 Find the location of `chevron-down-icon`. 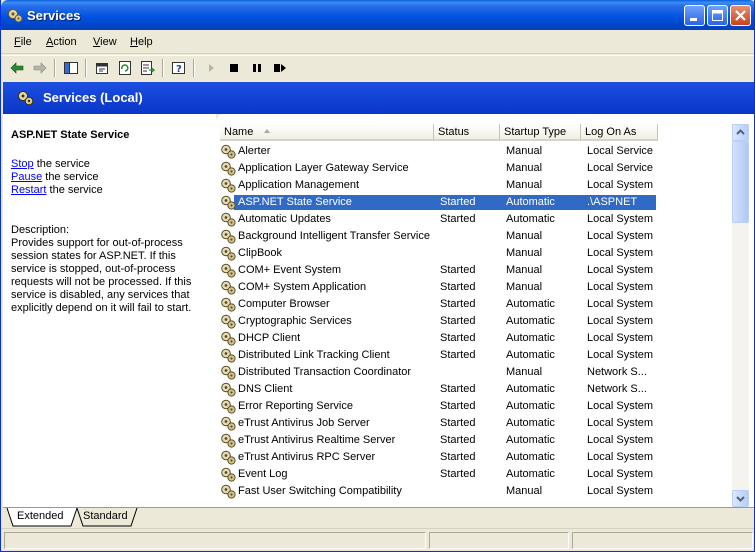

chevron-down-icon is located at coordinates (740, 499).